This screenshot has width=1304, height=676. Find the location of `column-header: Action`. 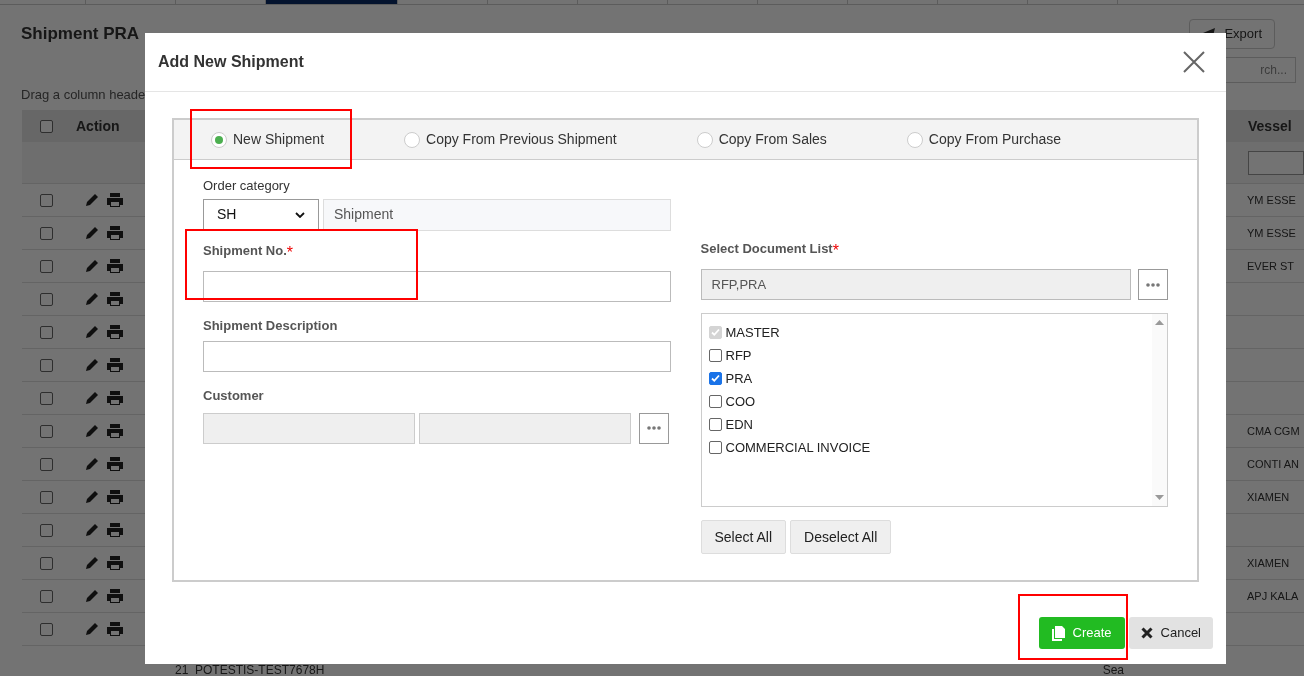

column-header: Action is located at coordinates (98, 126).